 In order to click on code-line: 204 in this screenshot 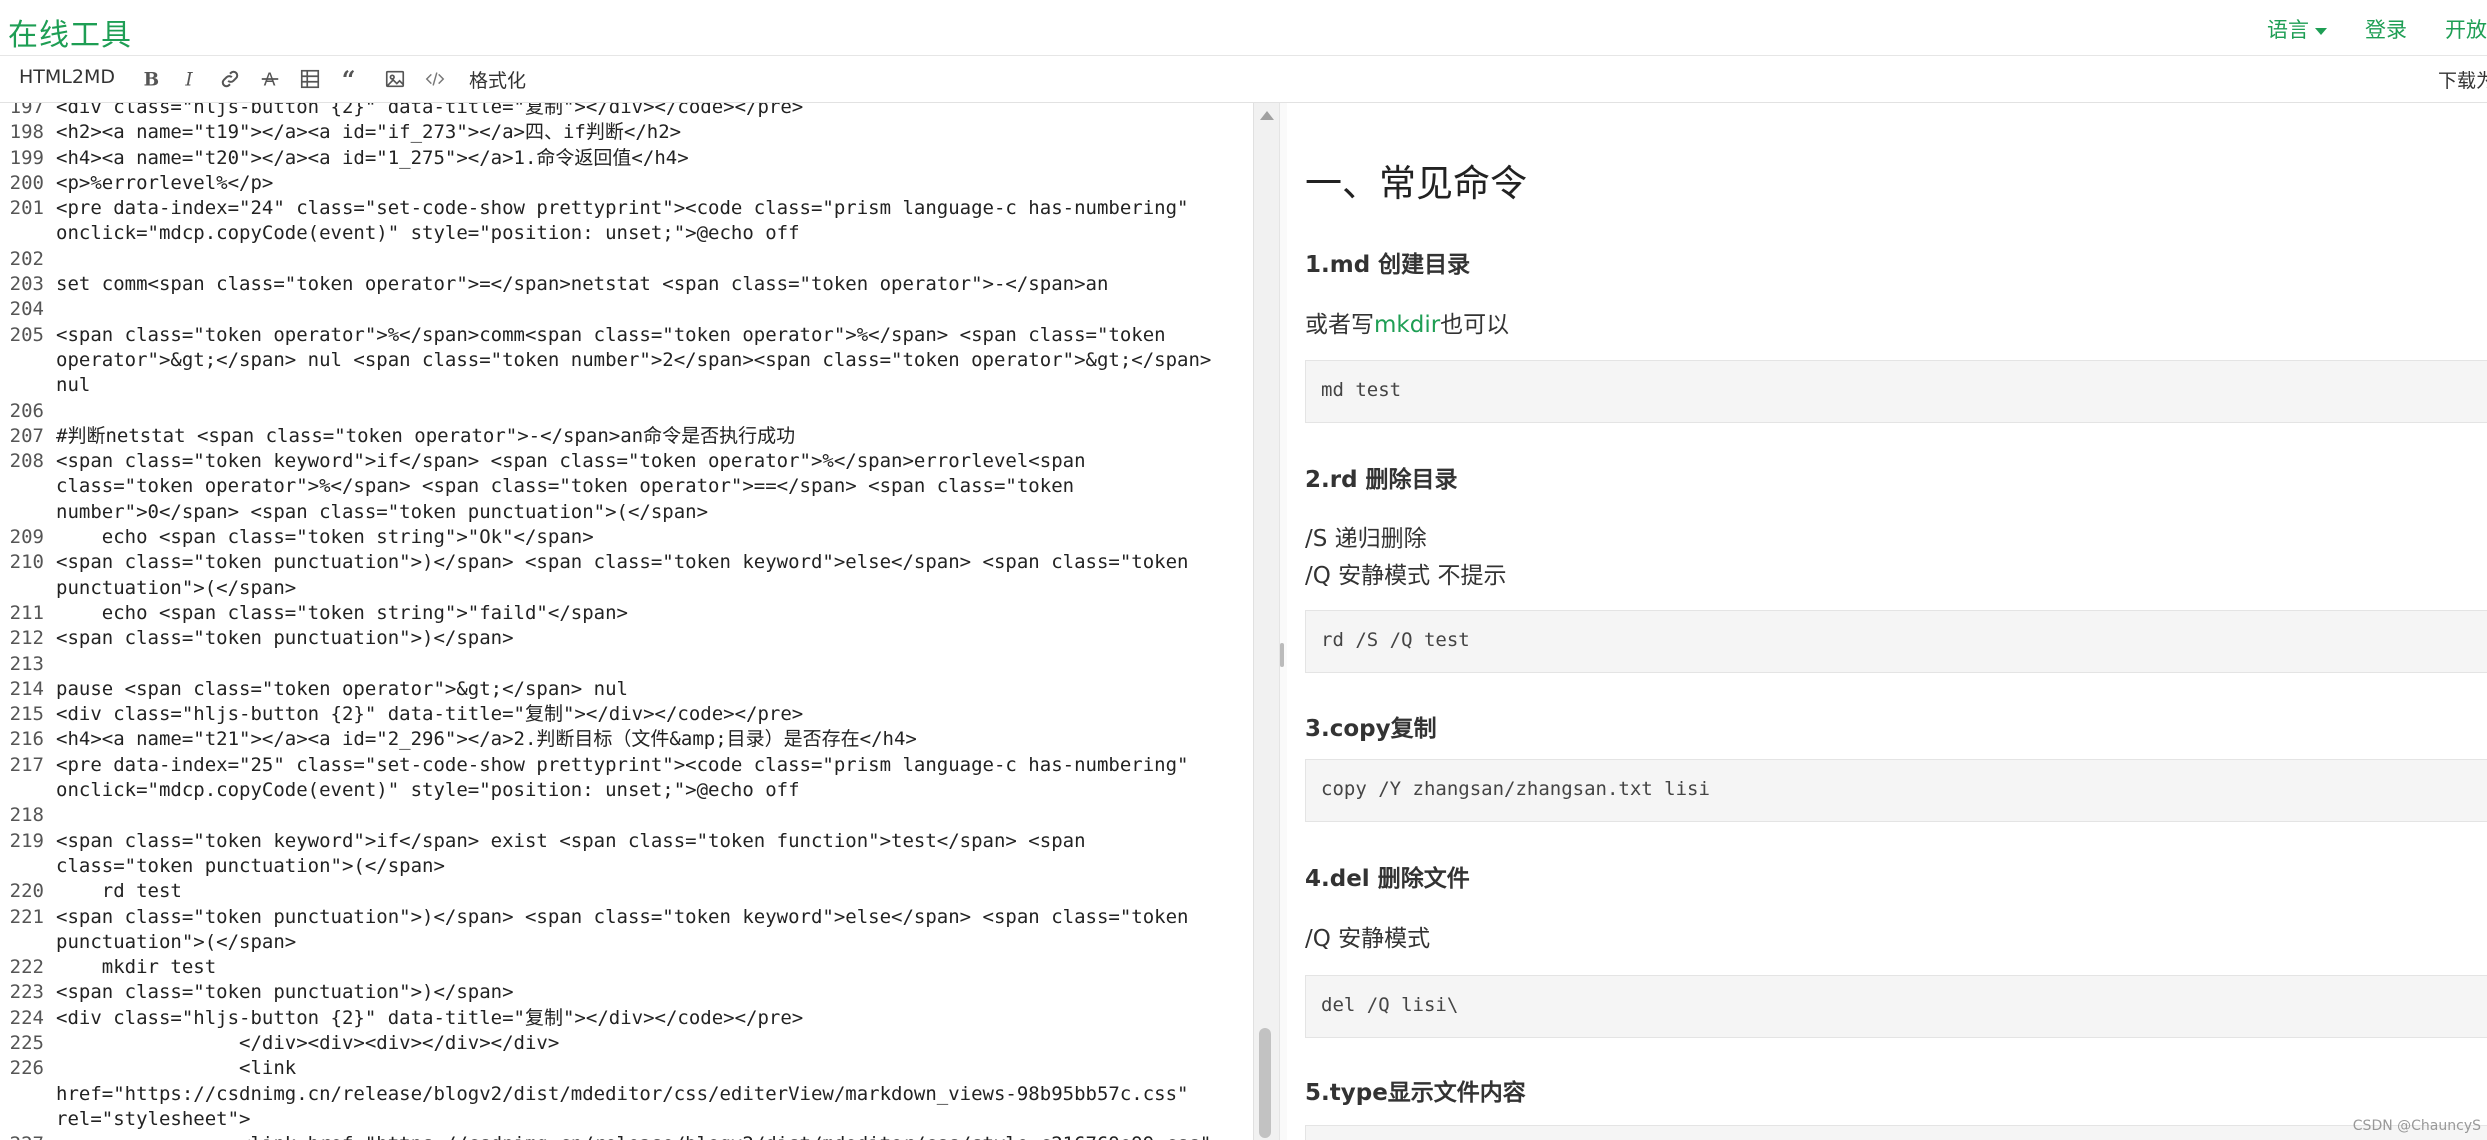, I will do `click(626, 309)`.